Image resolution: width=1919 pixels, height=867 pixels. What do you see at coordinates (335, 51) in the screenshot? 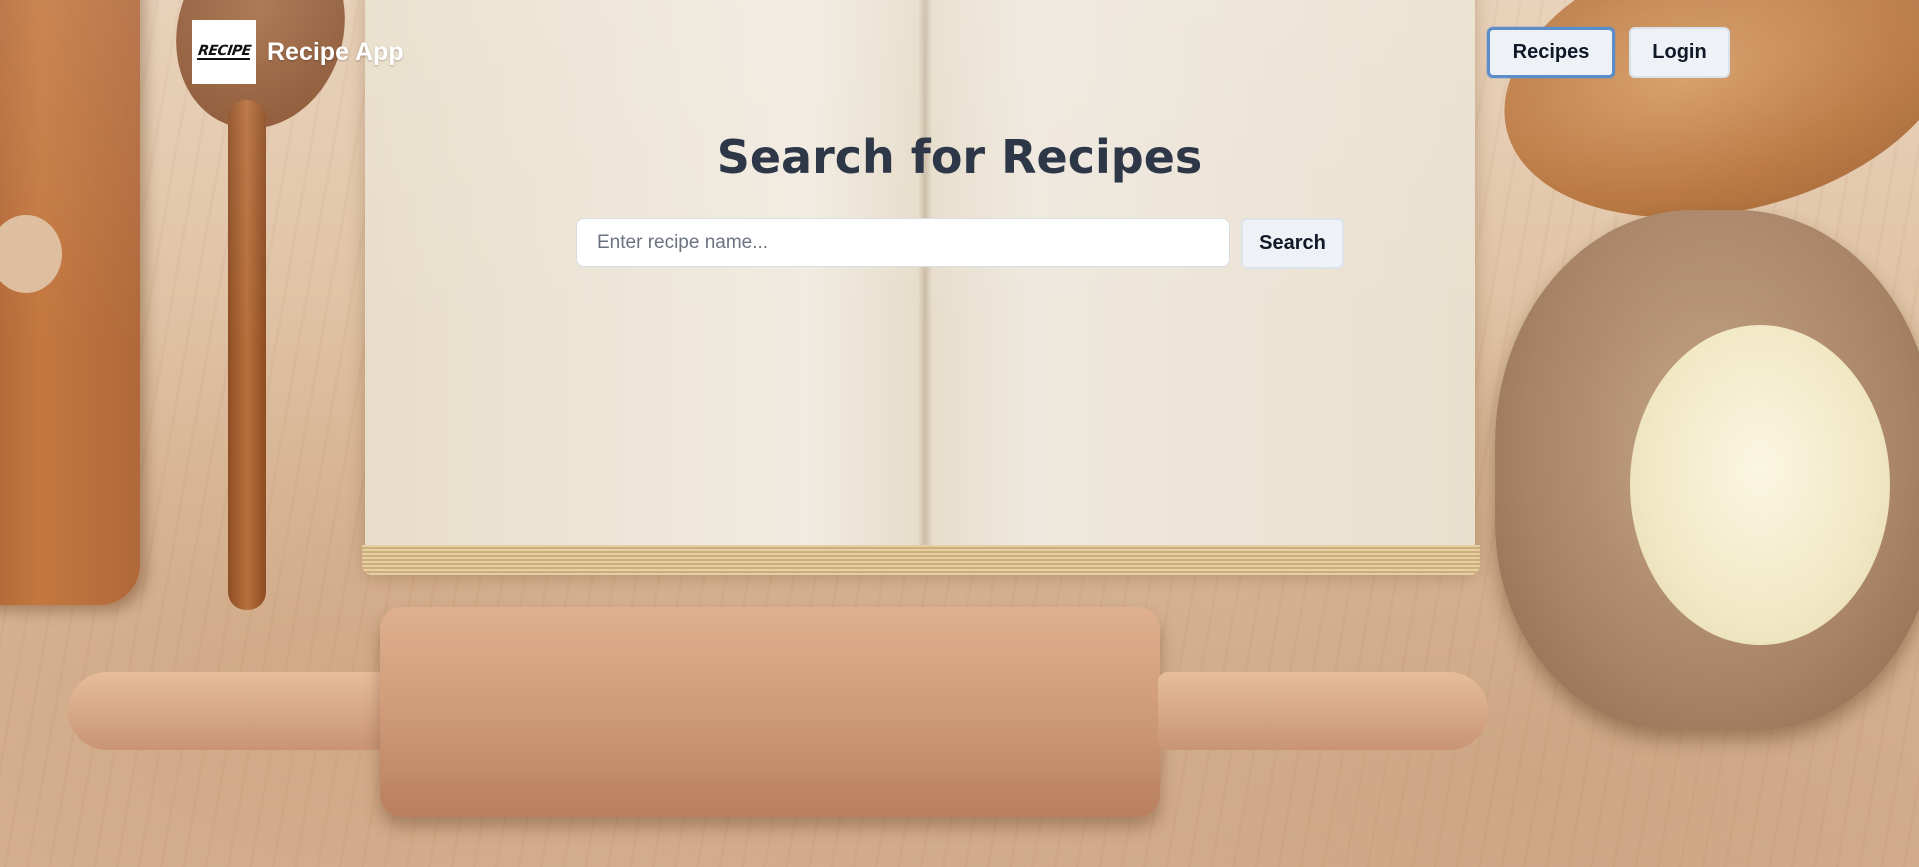
I see `app-title: Recipe App` at bounding box center [335, 51].